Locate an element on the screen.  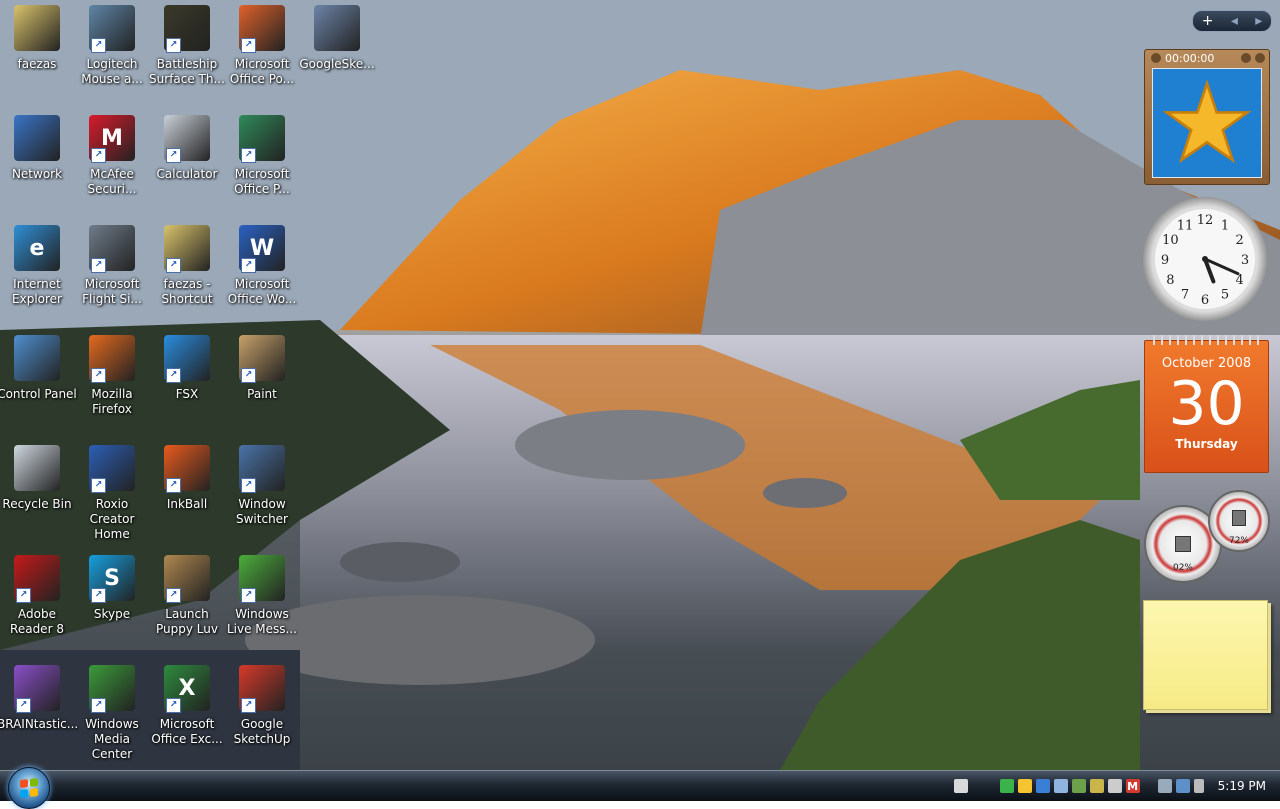
desktop-icon: ↗ FSX is located at coordinates (187, 387).